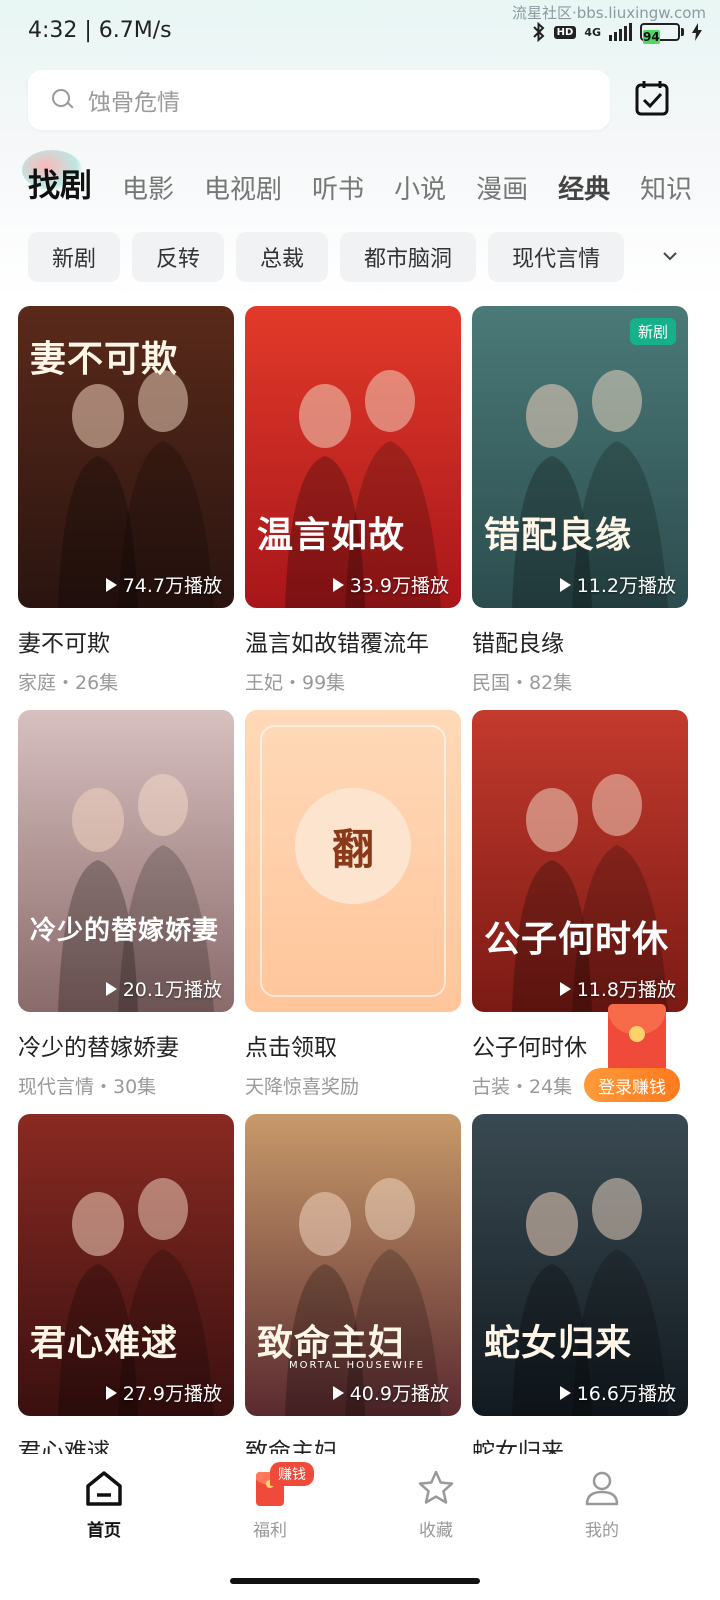 Image resolution: width=720 pixels, height=1600 pixels. What do you see at coordinates (408, 257) in the screenshot?
I see `chip-urban-fantasy: 都市脑洞` at bounding box center [408, 257].